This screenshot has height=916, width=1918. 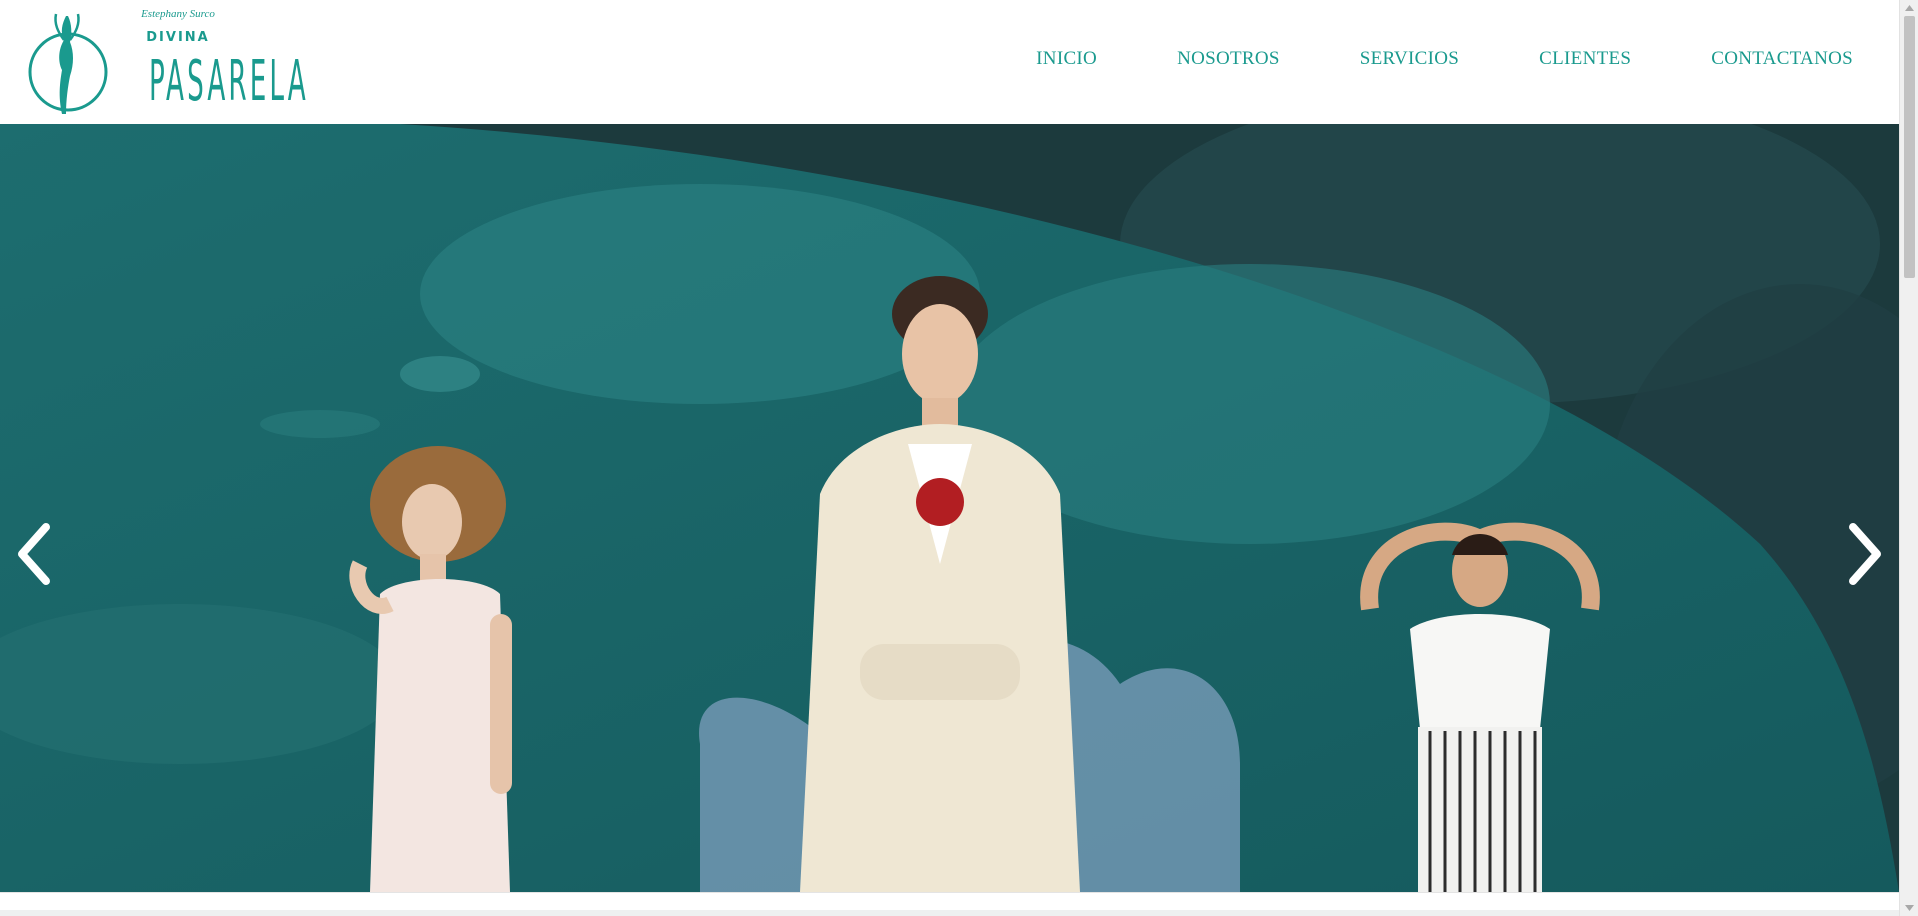 I want to click on vertical-scrollbar, so click(x=1908, y=458).